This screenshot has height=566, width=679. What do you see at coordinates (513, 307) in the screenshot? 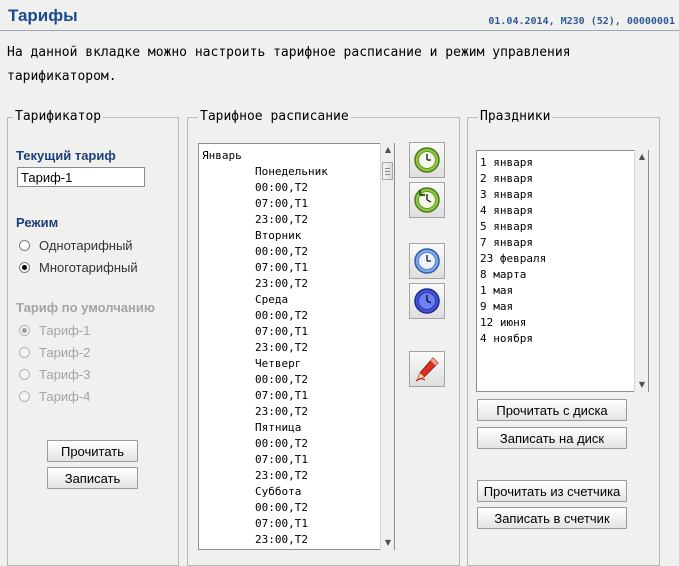
I see `holiday-item: 9 мая` at bounding box center [513, 307].